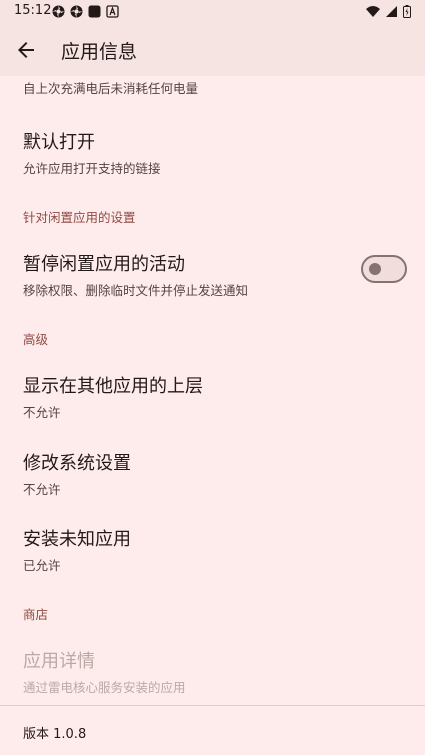 Image resolution: width=425 pixels, height=755 pixels. Describe the element at coordinates (85, 11) in the screenshot. I see `status-notification-icons` at that location.